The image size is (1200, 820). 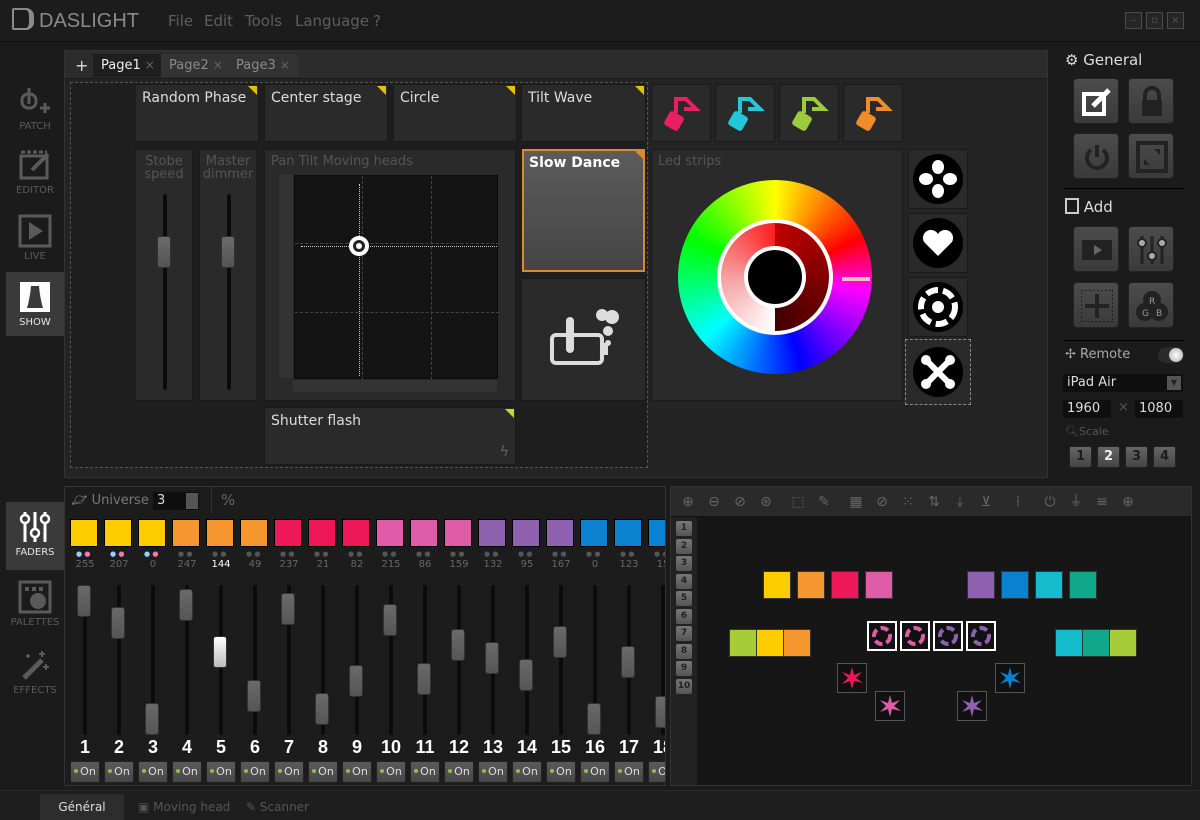 I want to click on block-icon: ⊘, so click(x=882, y=502).